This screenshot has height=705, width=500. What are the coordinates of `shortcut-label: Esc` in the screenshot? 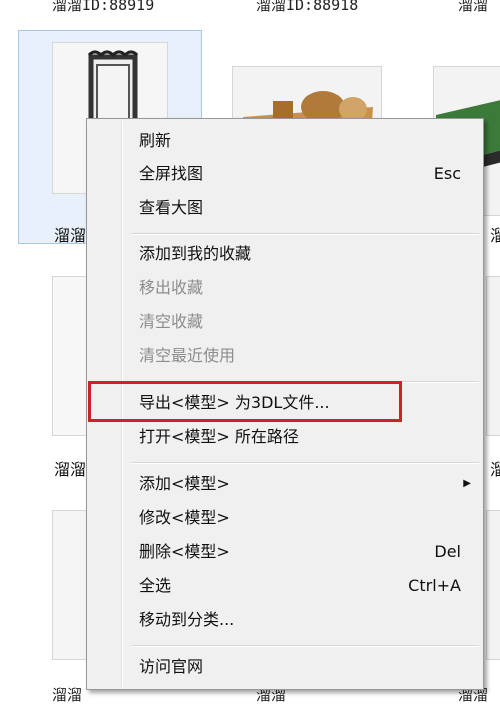 It's located at (447, 173).